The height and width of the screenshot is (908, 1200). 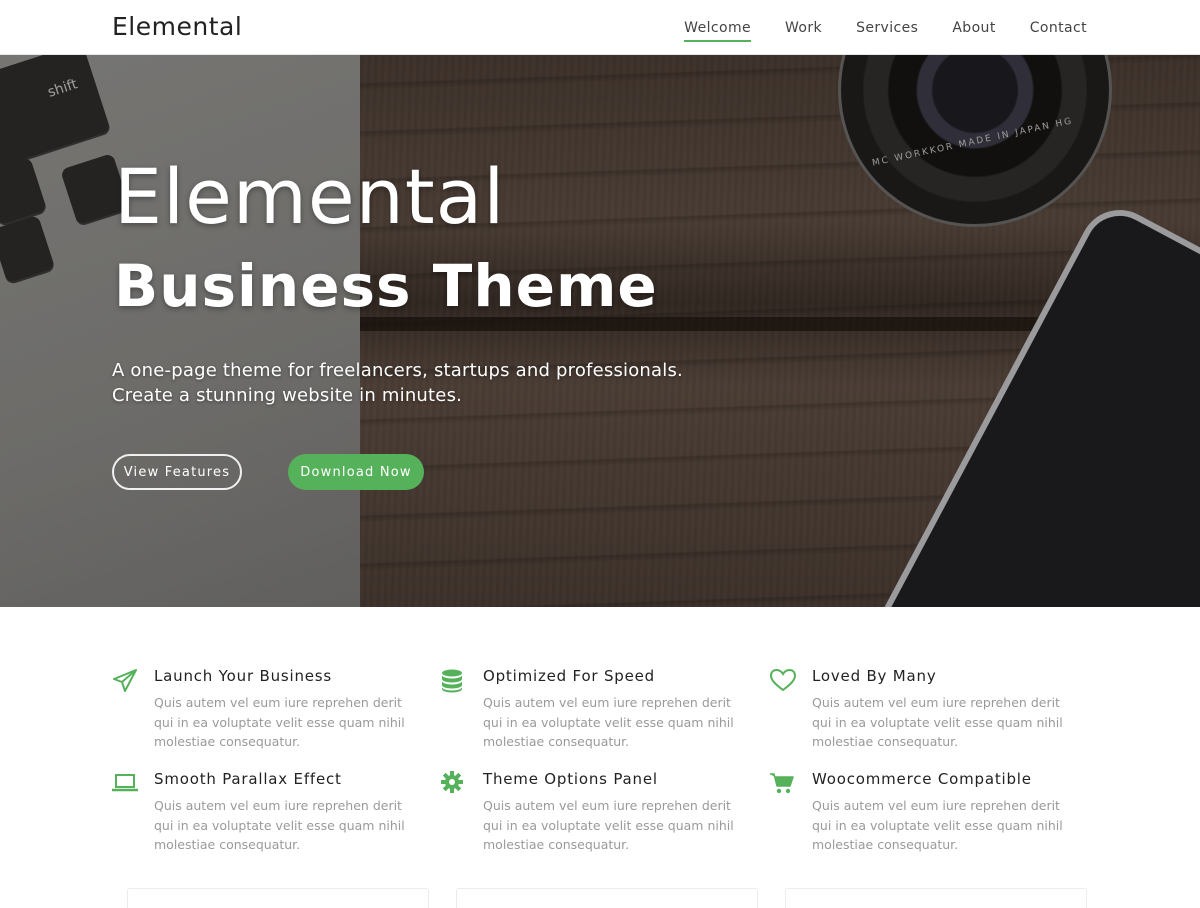 What do you see at coordinates (356, 472) in the screenshot?
I see `download-now-button: Download Now` at bounding box center [356, 472].